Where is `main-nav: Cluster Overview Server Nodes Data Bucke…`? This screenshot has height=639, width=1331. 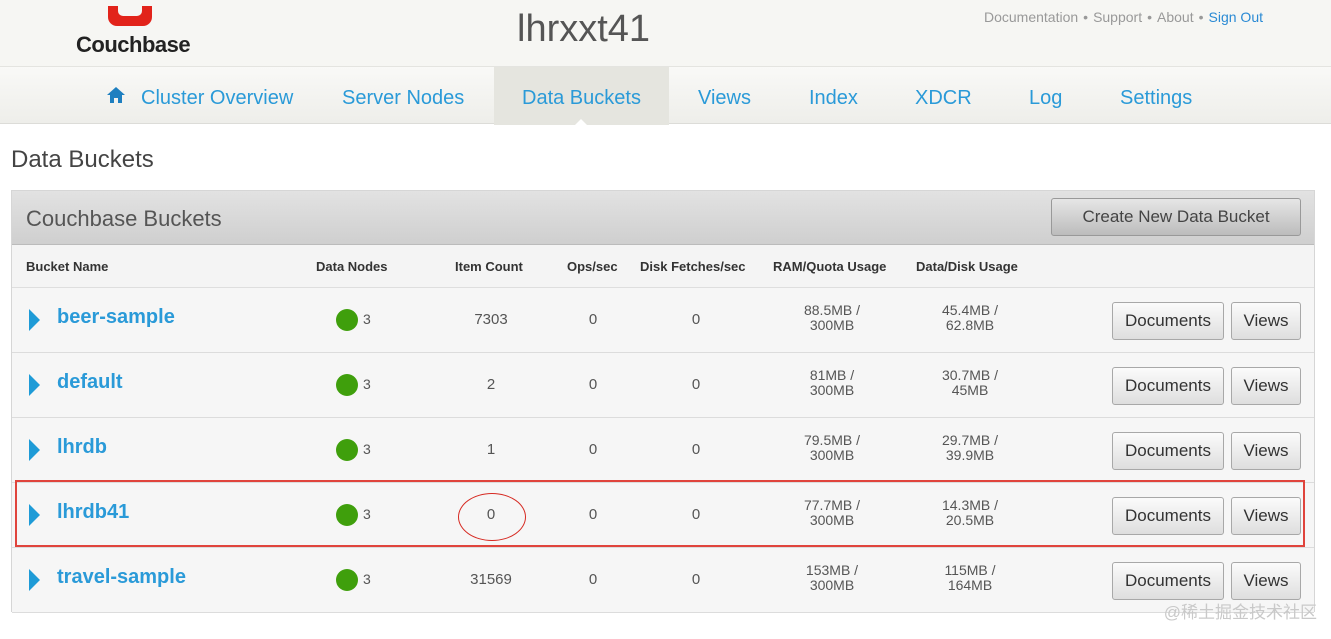
main-nav: Cluster Overview Server Nodes Data Bucke… is located at coordinates (665, 96).